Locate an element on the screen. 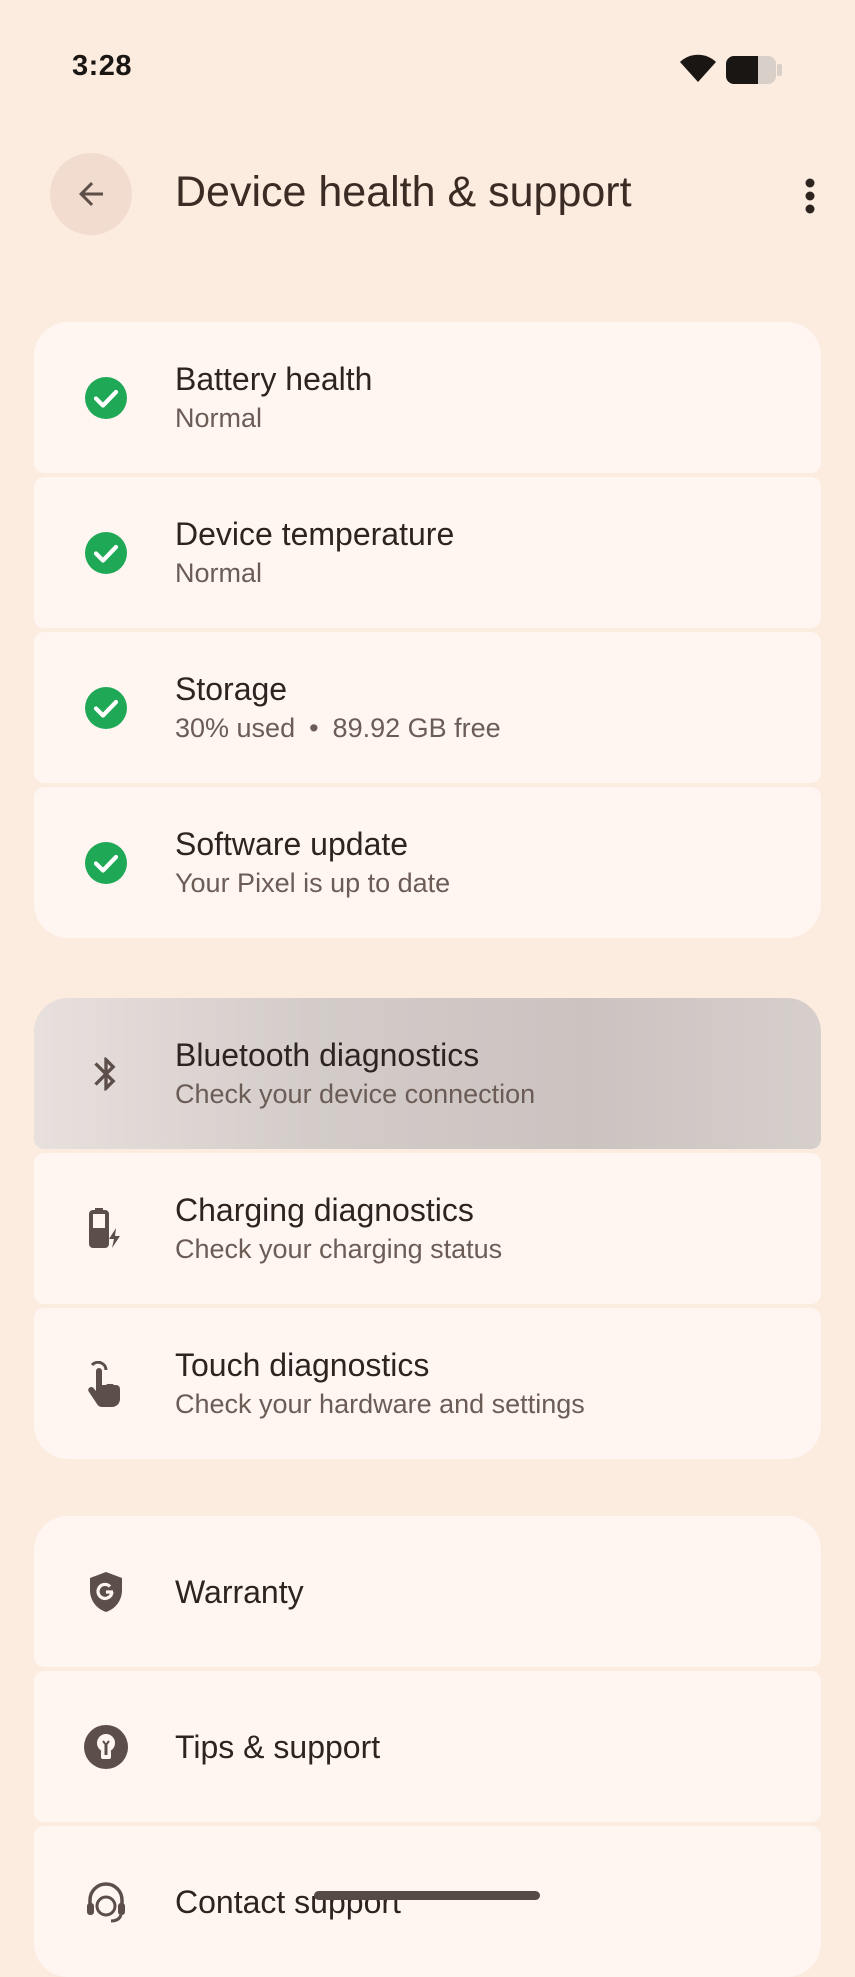  item-subtitle: Check your device connection is located at coordinates (355, 1093).